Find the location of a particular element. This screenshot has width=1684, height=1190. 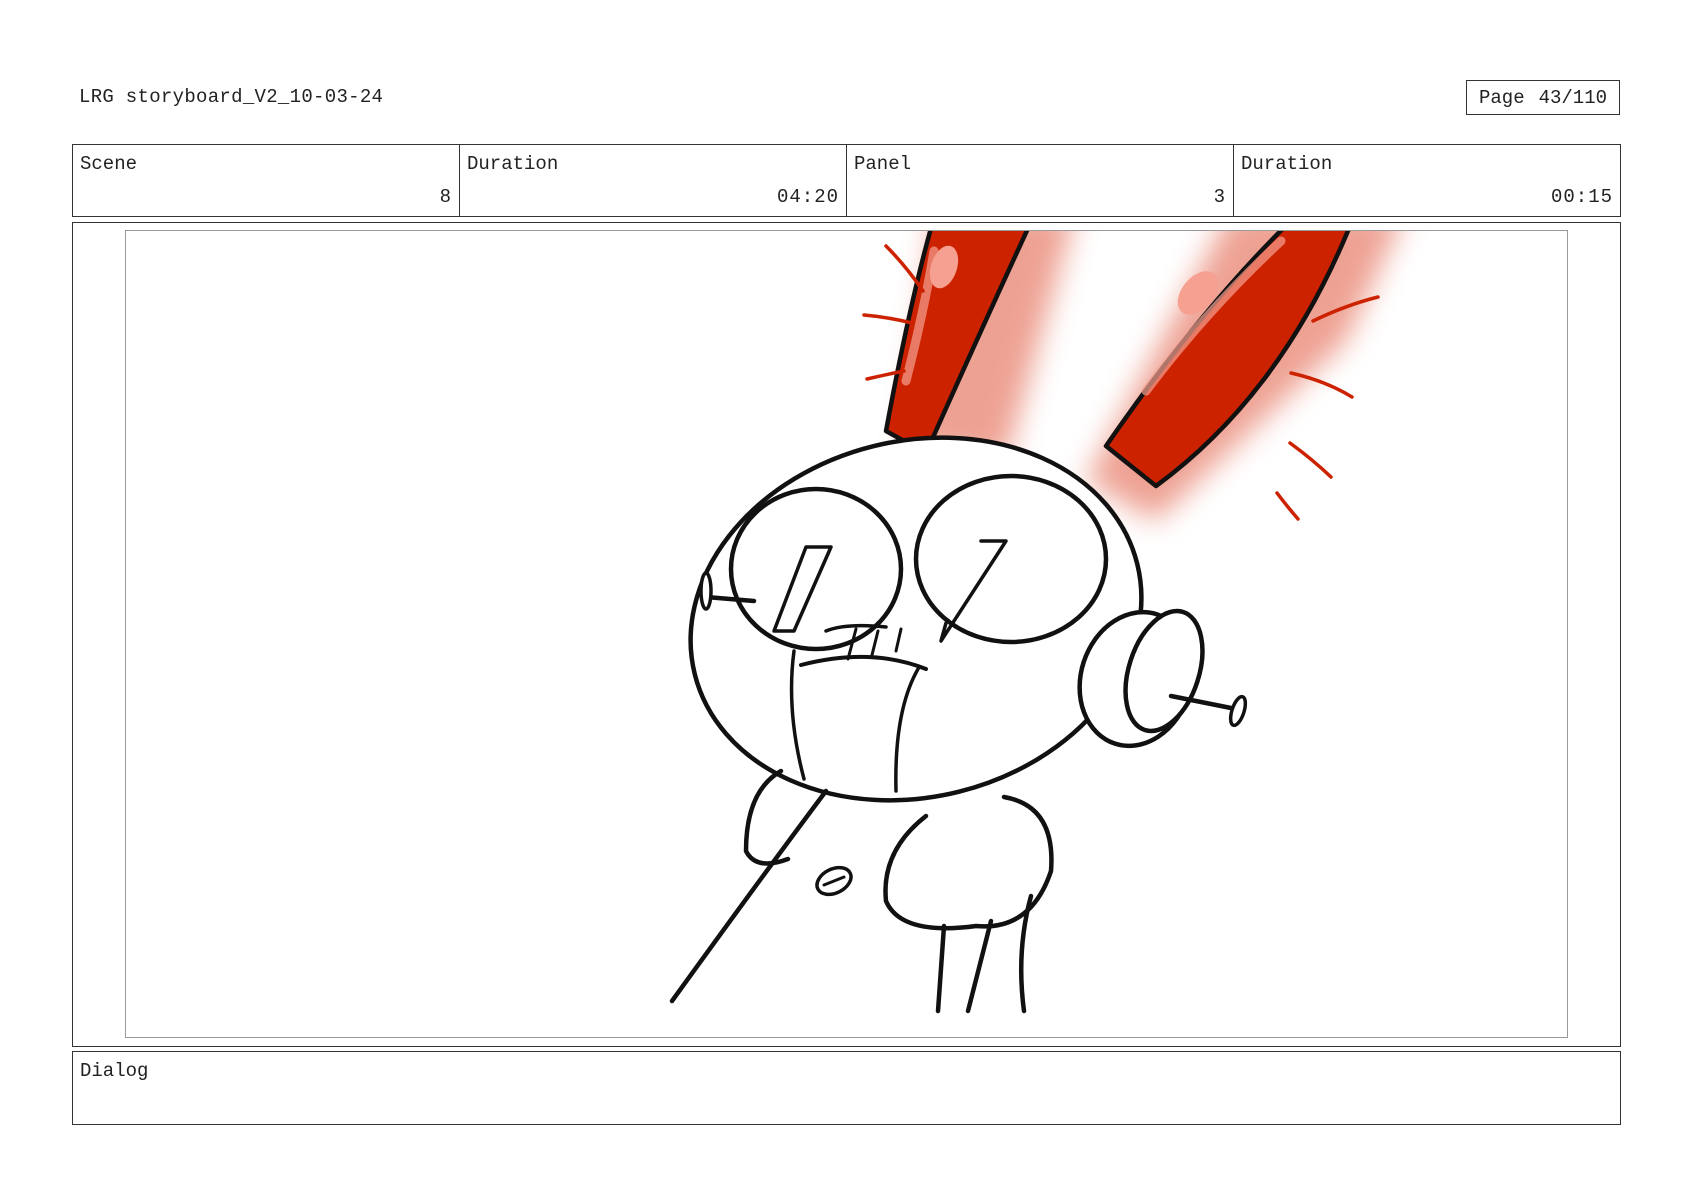

page-indicator: Page 43/110 is located at coordinates (1543, 97).